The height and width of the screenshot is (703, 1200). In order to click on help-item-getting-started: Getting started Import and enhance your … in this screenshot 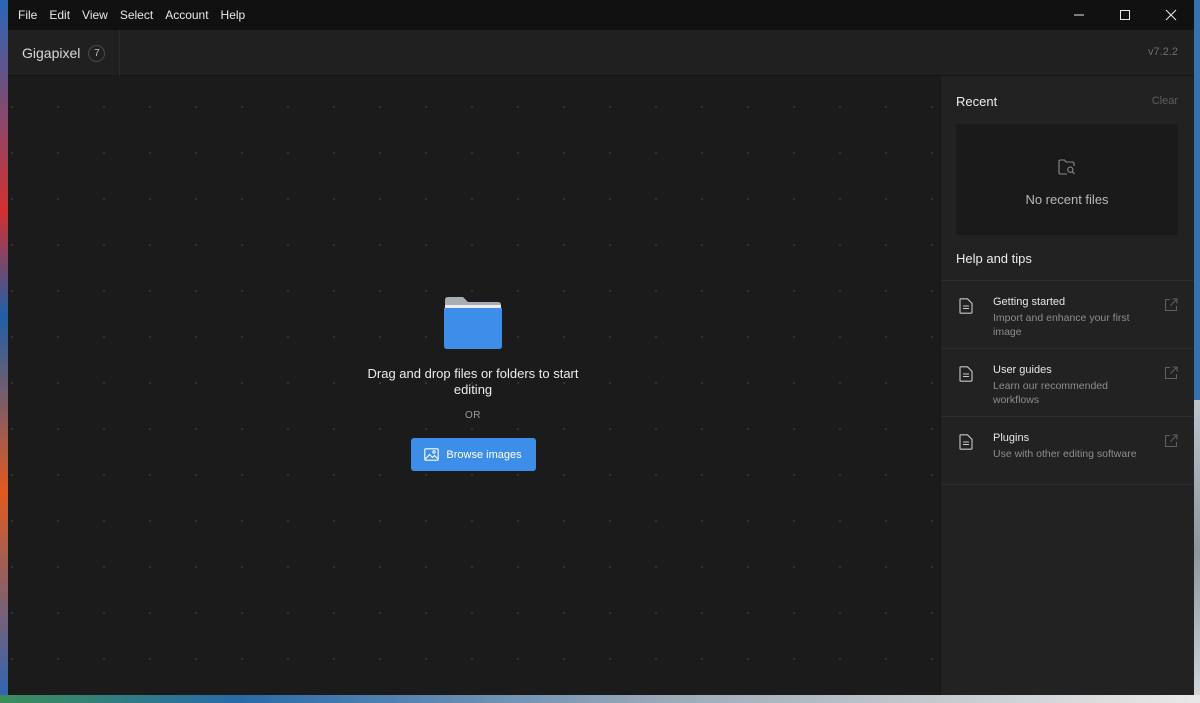, I will do `click(1067, 315)`.